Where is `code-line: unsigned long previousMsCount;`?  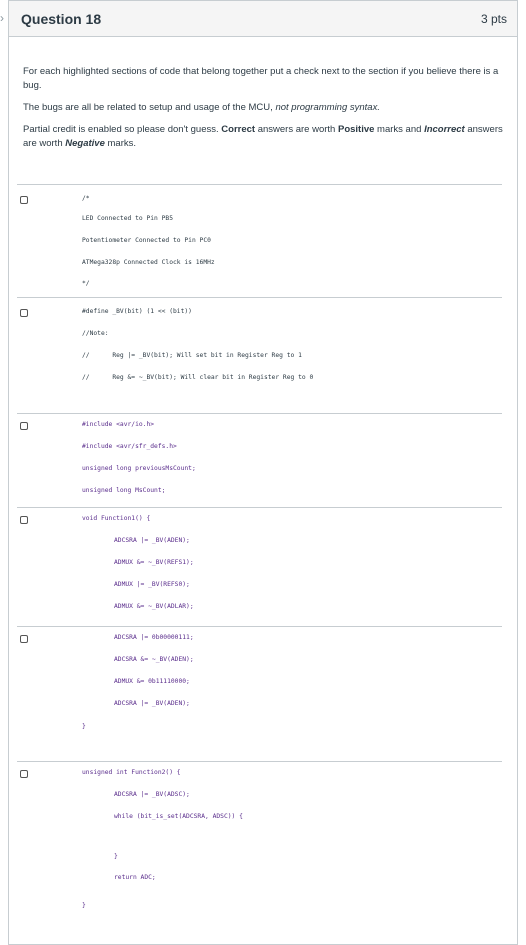
code-line: unsigned long previousMsCount; is located at coordinates (139, 468).